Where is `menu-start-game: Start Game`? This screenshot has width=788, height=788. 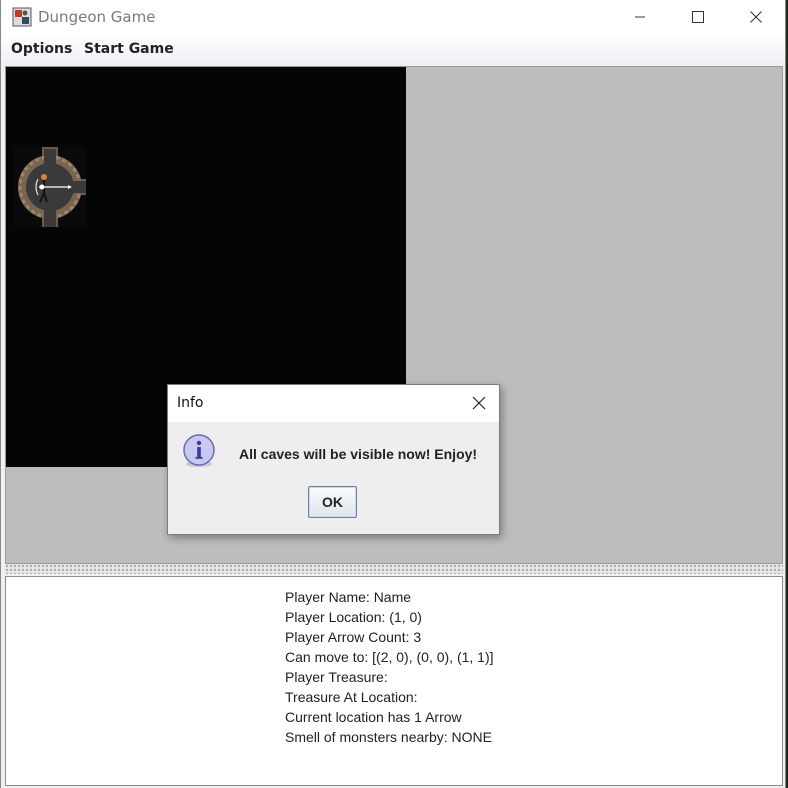 menu-start-game: Start Game is located at coordinates (129, 49).